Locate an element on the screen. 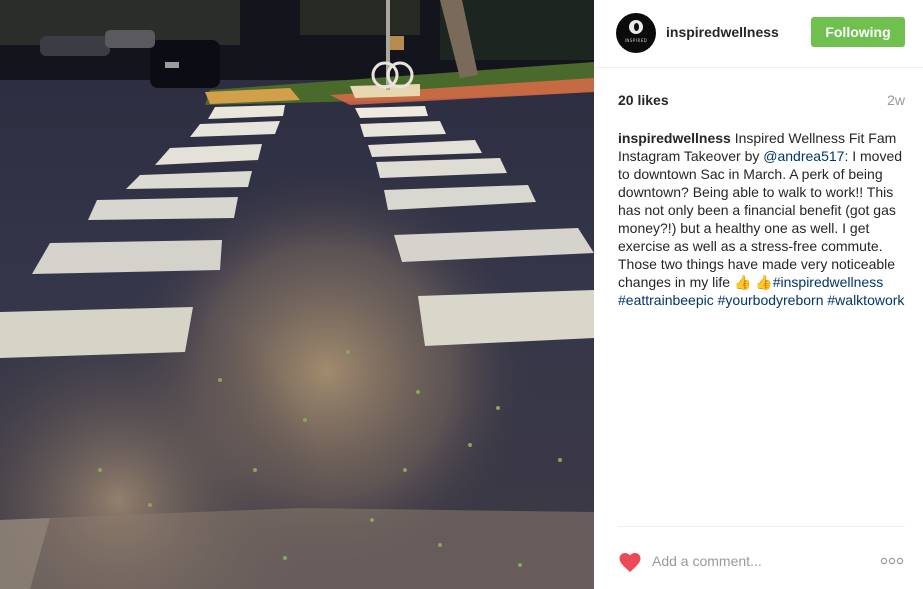 This screenshot has width=923, height=589. avatar: INSPIRED is located at coordinates (636, 33).